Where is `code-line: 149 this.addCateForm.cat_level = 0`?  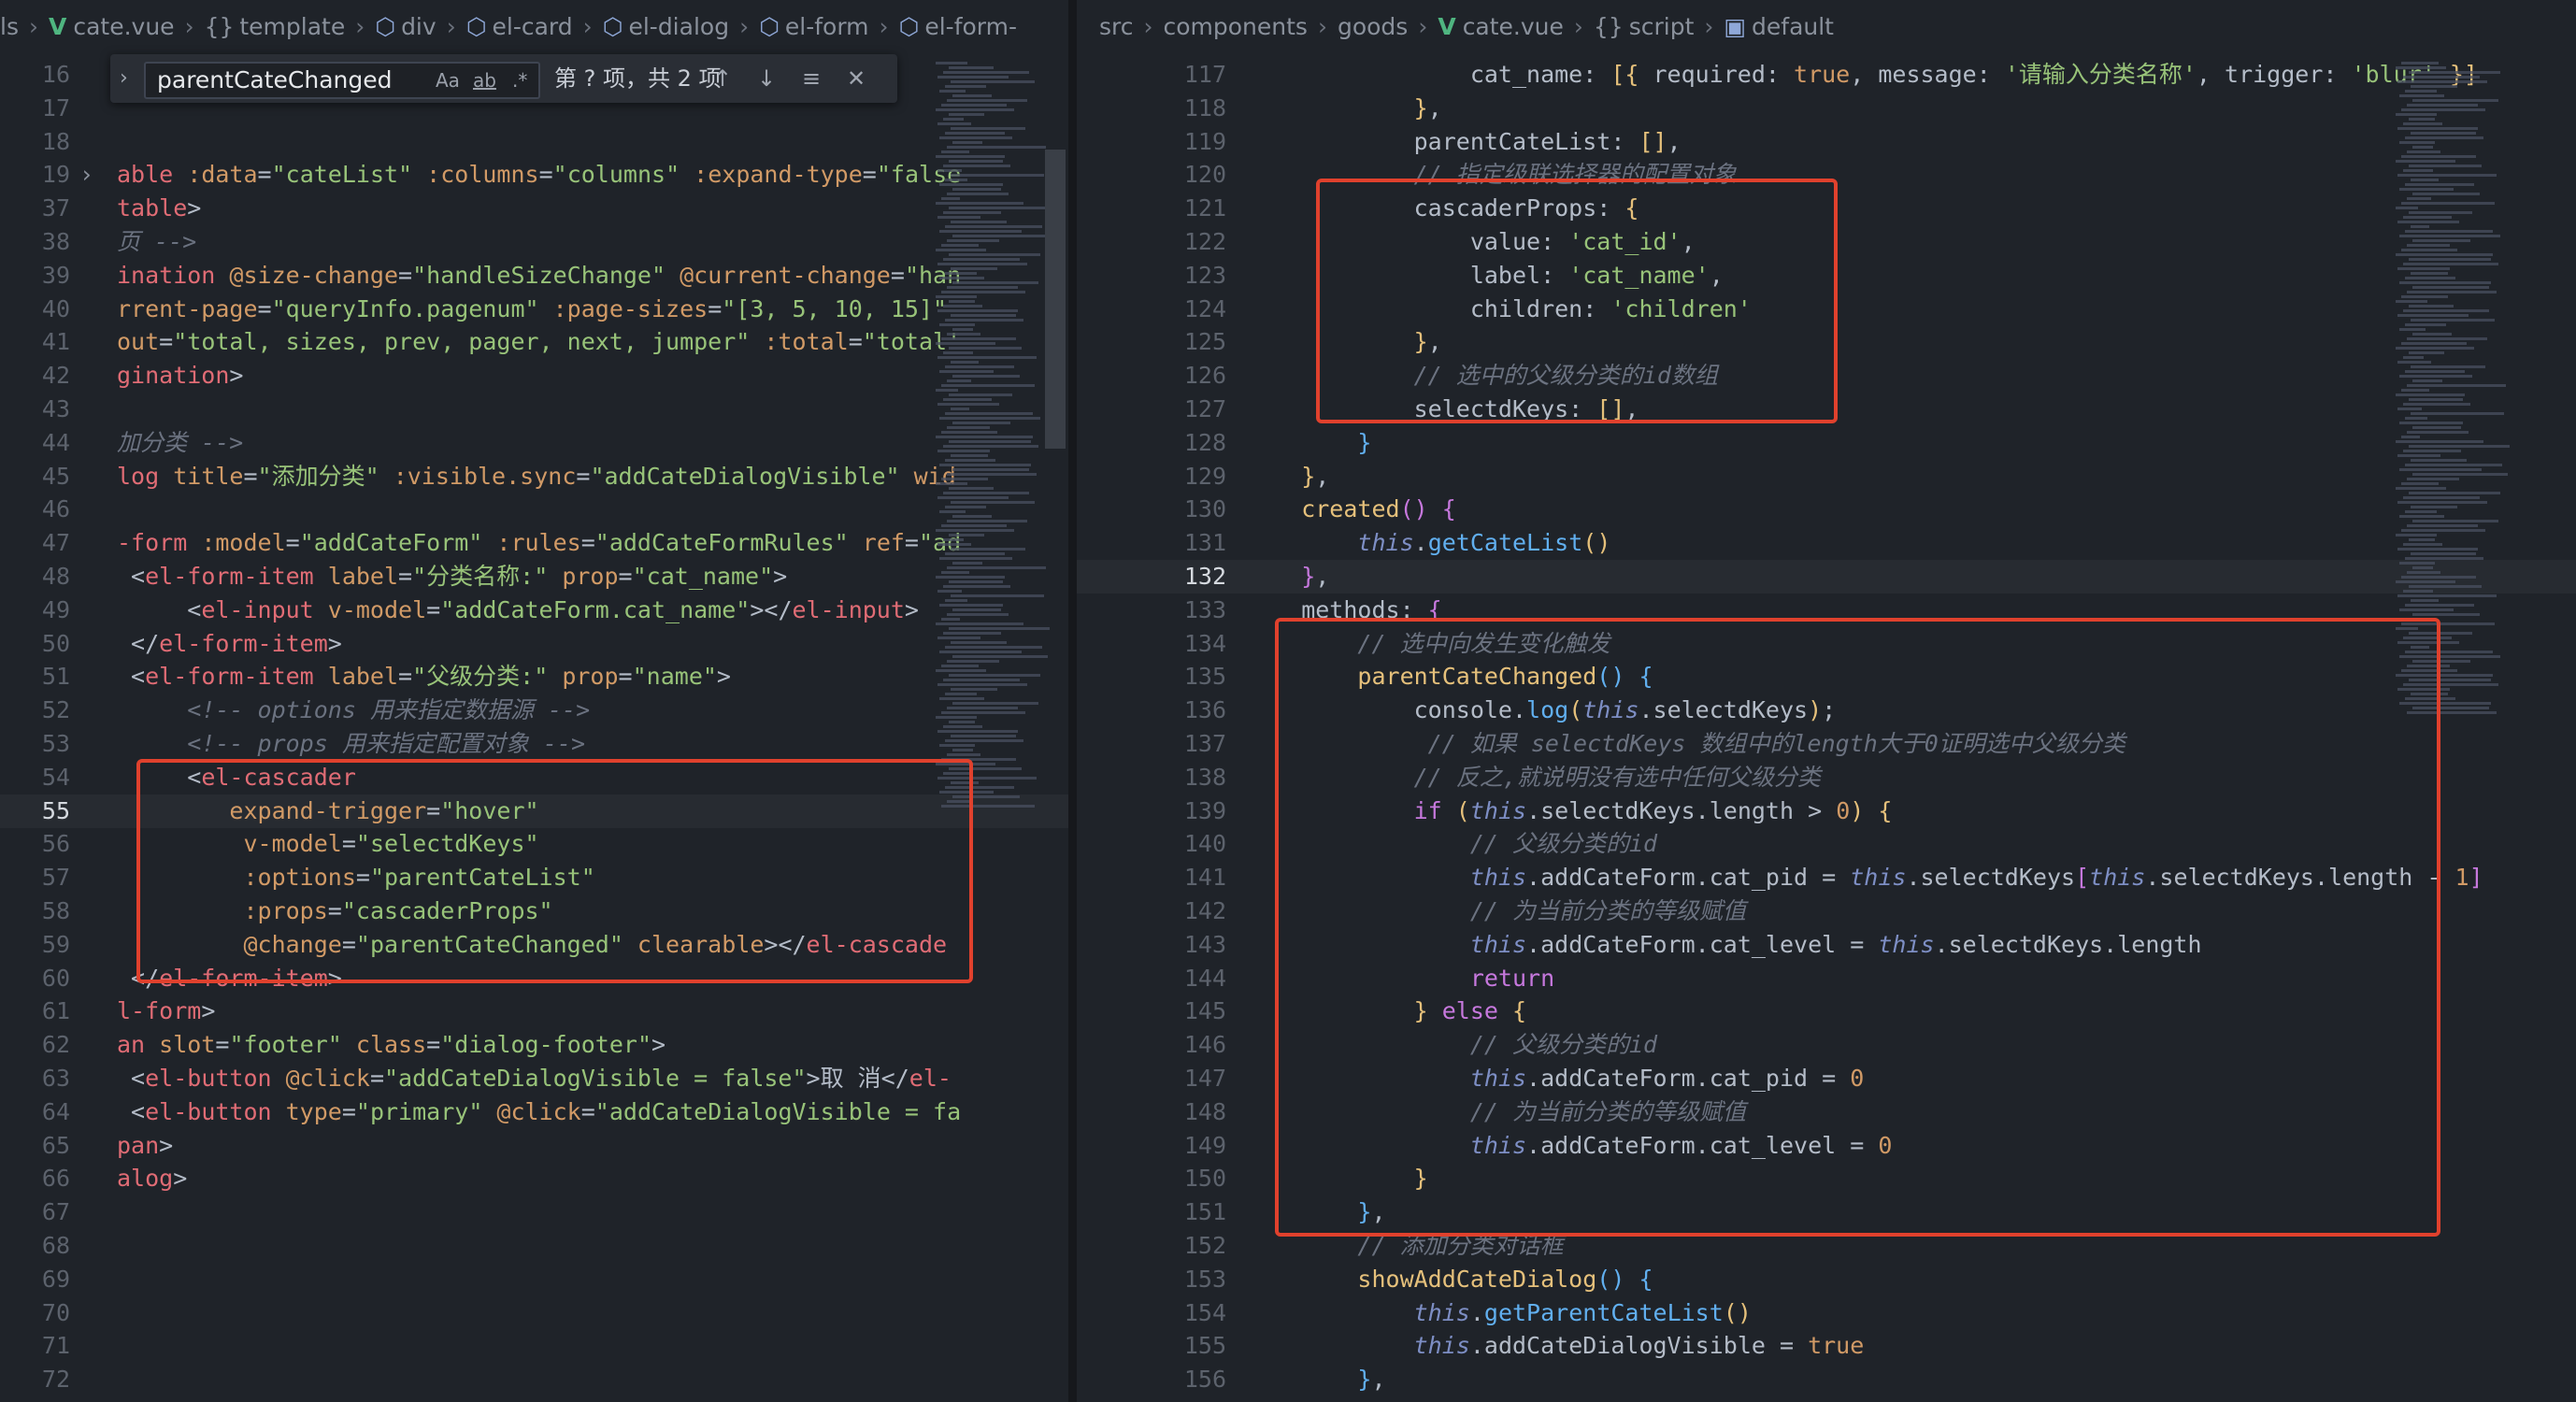 code-line: 149 this.addCateForm.cat_level = 0 is located at coordinates (1826, 1146).